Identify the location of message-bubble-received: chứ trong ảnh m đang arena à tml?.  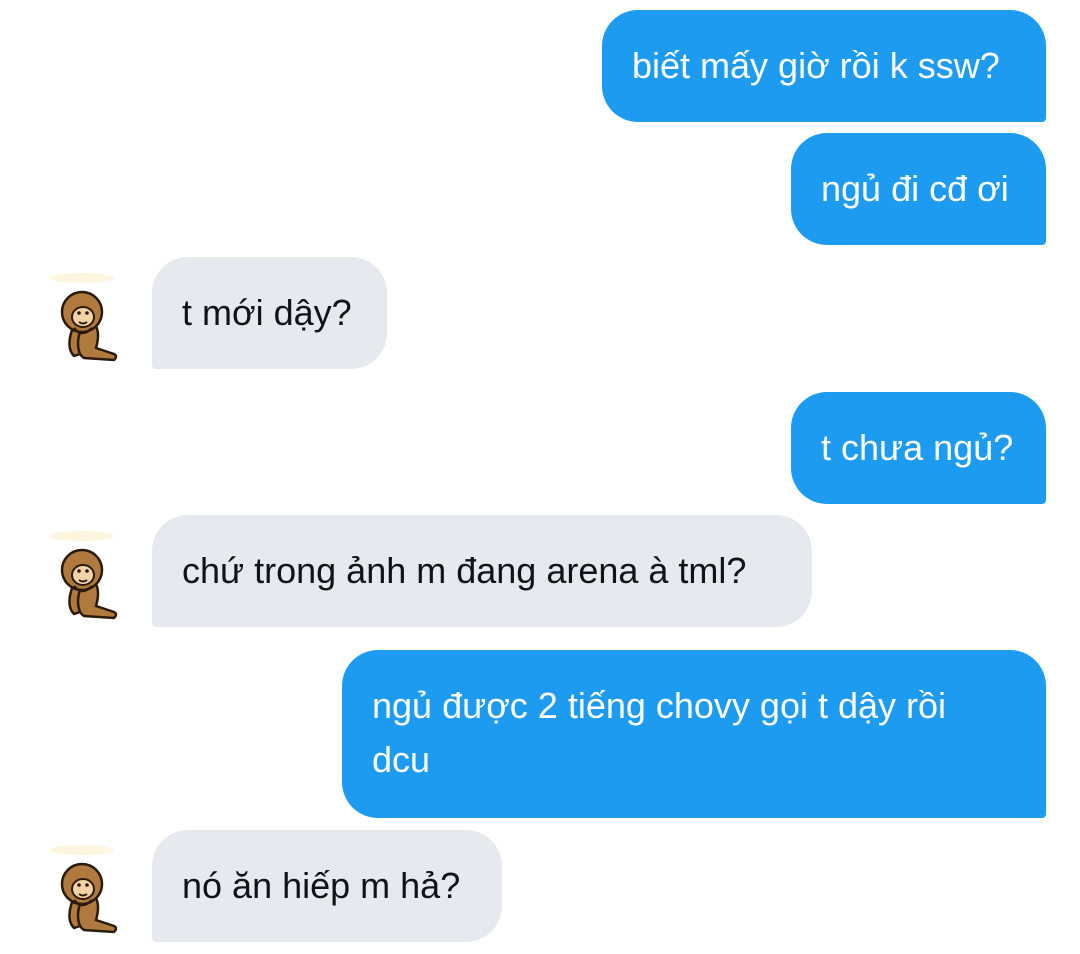
(482, 571).